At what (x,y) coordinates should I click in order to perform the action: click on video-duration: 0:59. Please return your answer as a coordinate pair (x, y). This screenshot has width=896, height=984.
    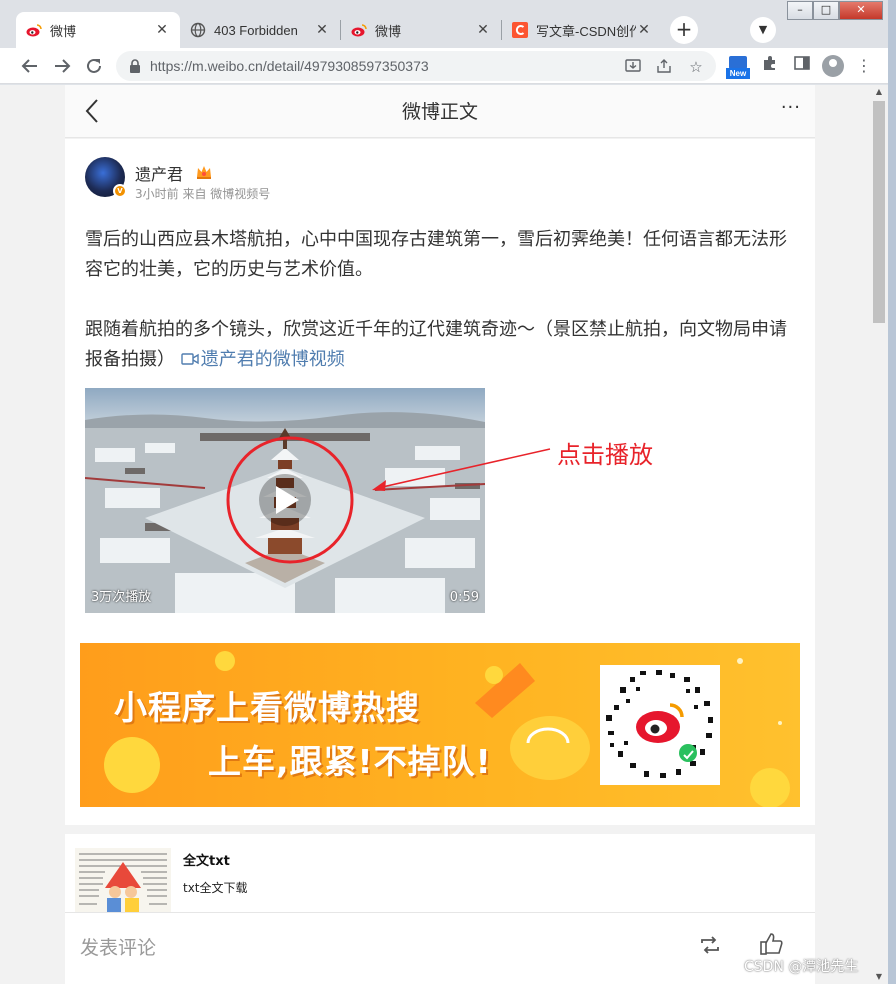
    Looking at the image, I should click on (464, 597).